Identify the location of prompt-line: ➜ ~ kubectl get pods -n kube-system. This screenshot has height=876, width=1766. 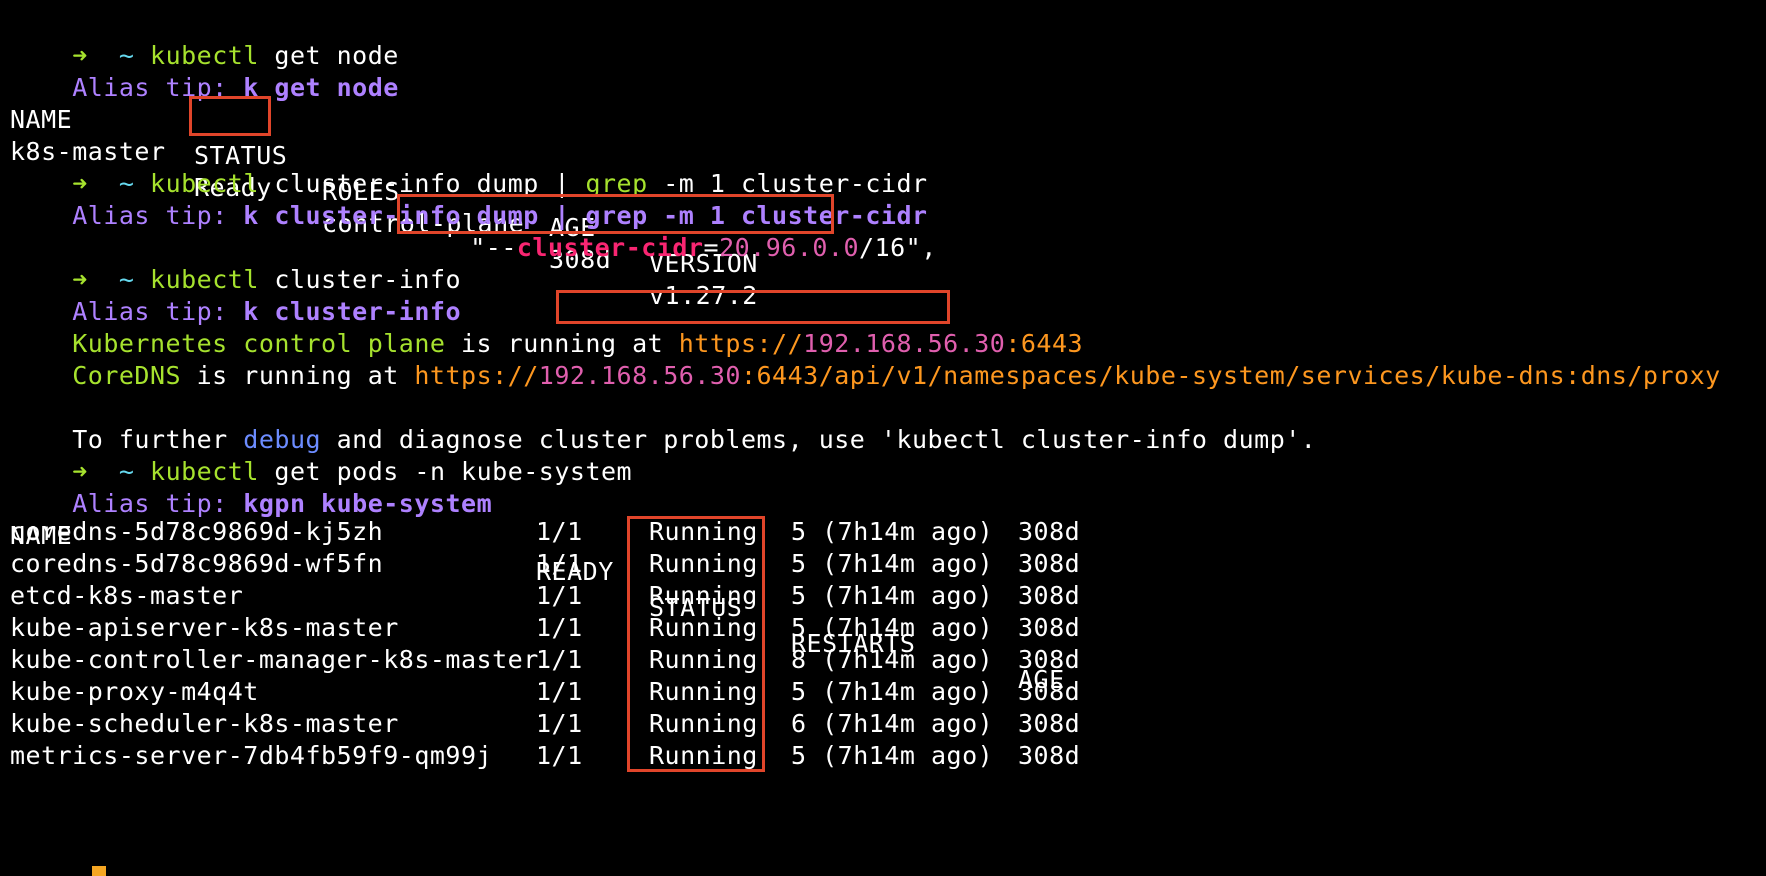
(321, 452).